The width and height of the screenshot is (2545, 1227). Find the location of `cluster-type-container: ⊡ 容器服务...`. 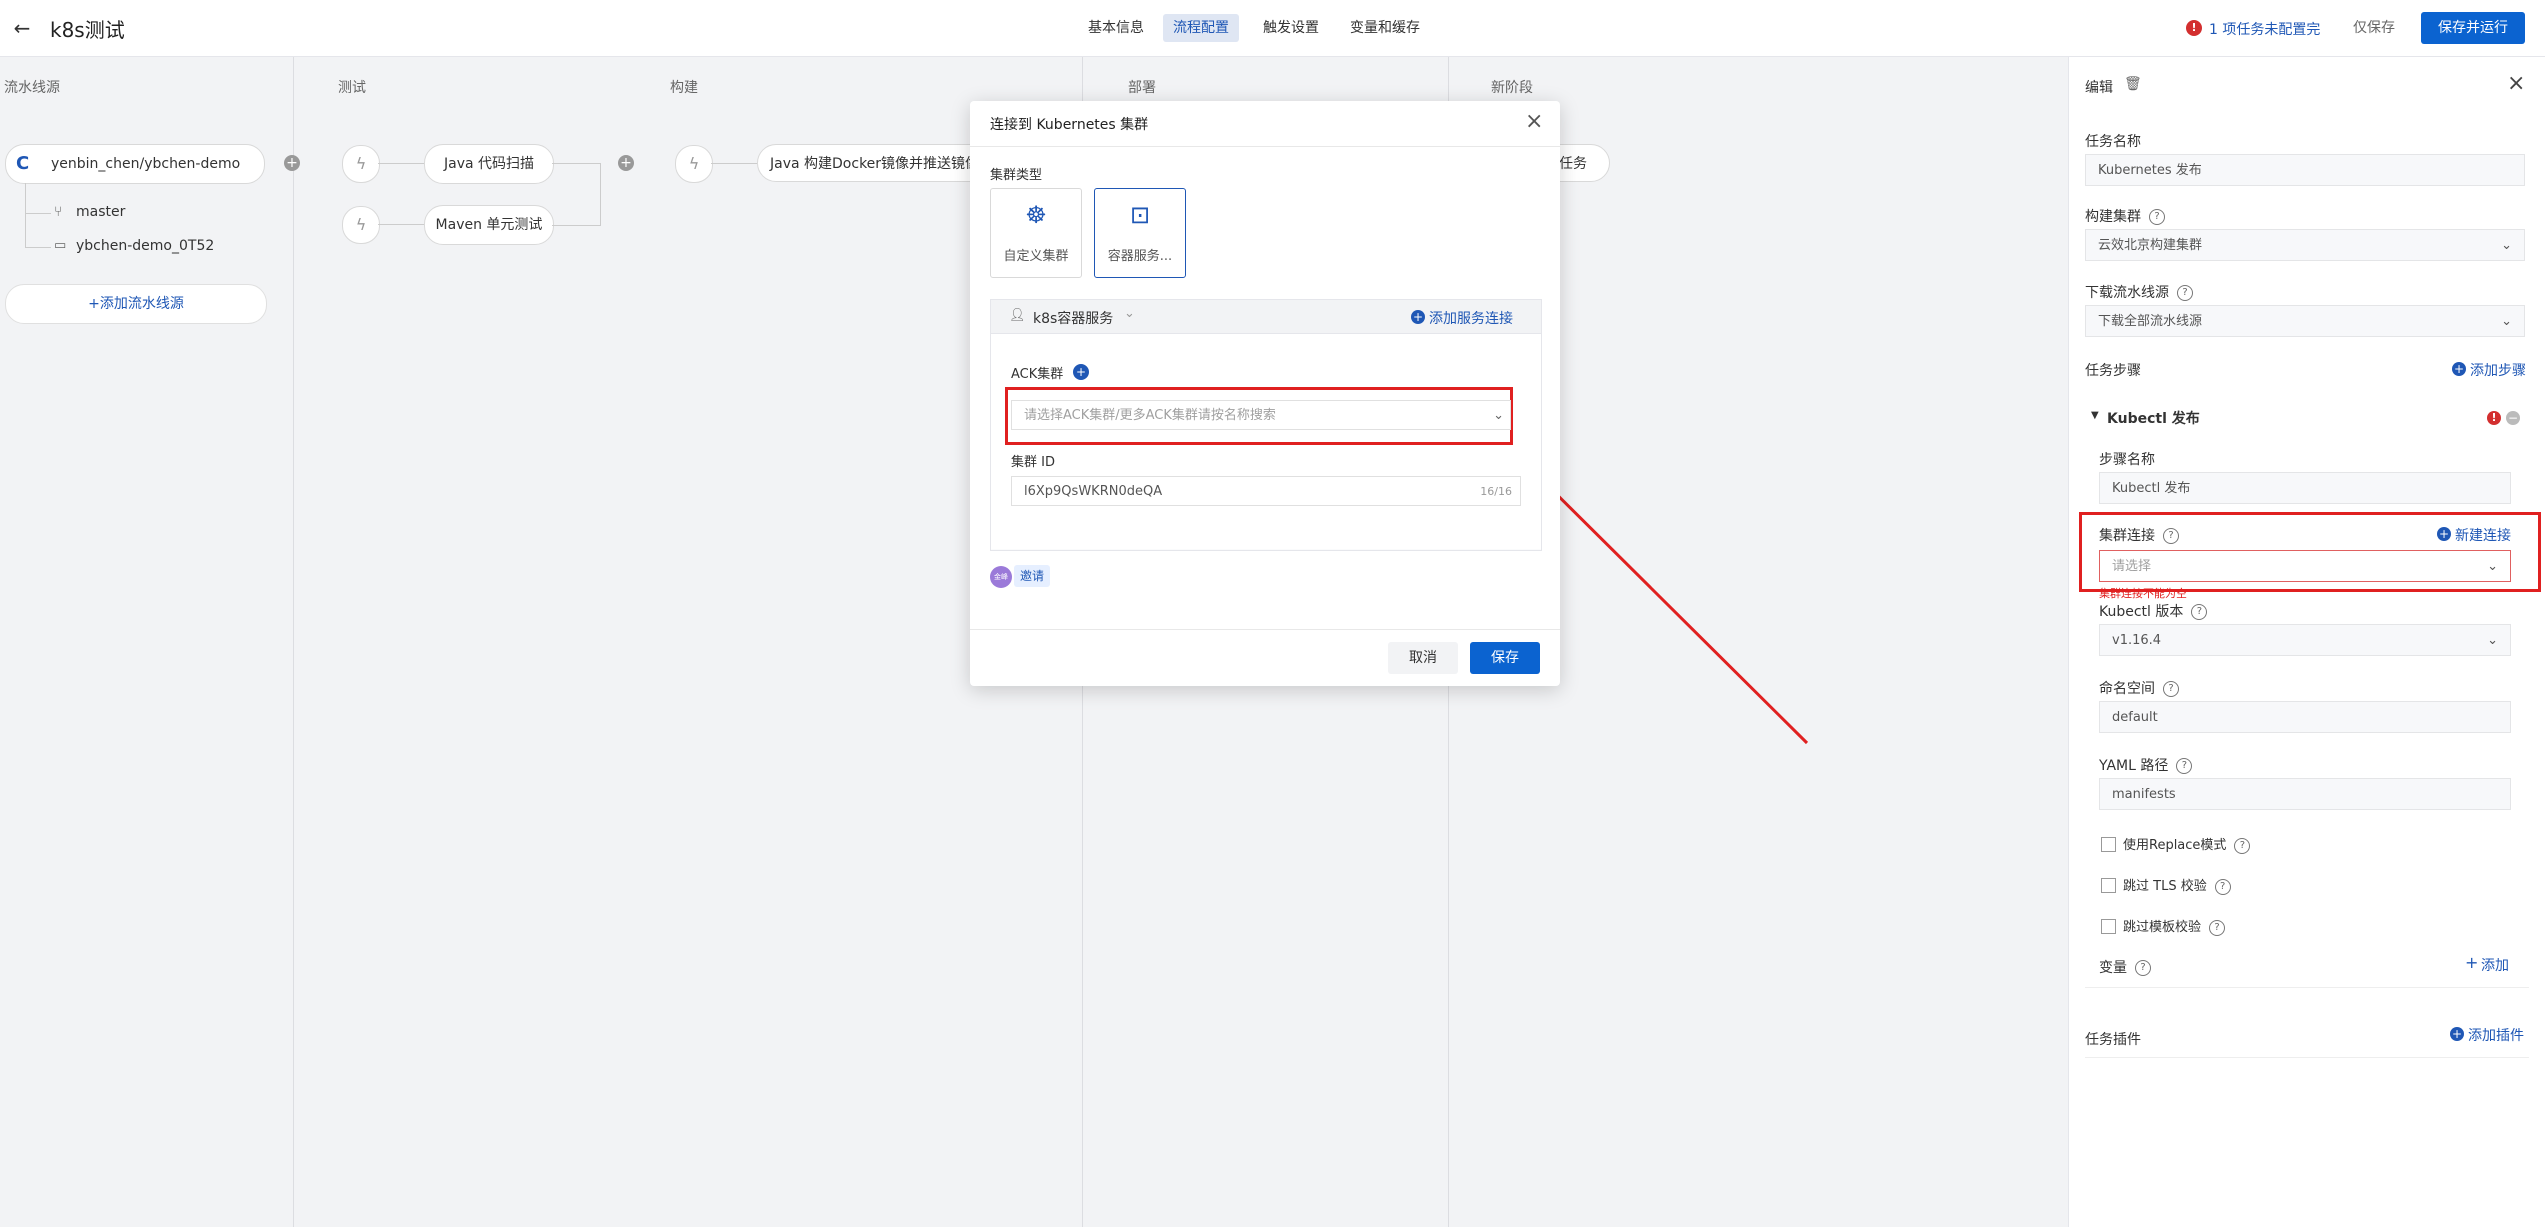

cluster-type-container: ⊡ 容器服务... is located at coordinates (1140, 233).